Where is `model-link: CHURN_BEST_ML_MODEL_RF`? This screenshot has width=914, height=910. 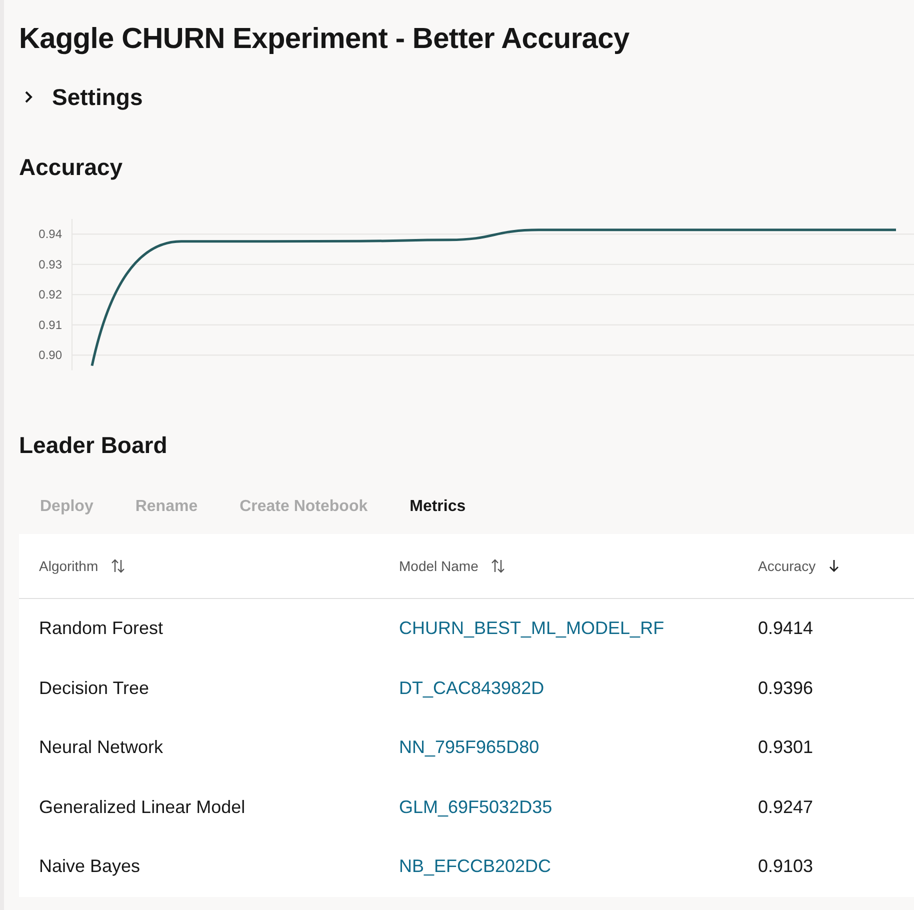 model-link: CHURN_BEST_ML_MODEL_RF is located at coordinates (531, 628).